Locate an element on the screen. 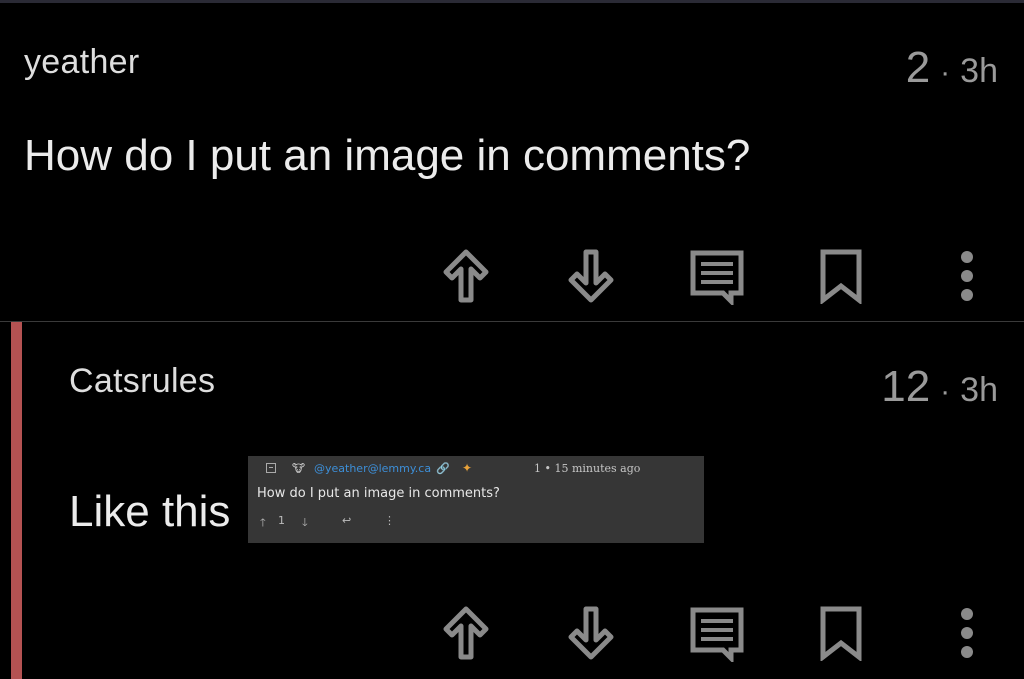 The height and width of the screenshot is (679, 1024). embed-upvote-count: 1 is located at coordinates (281, 520).